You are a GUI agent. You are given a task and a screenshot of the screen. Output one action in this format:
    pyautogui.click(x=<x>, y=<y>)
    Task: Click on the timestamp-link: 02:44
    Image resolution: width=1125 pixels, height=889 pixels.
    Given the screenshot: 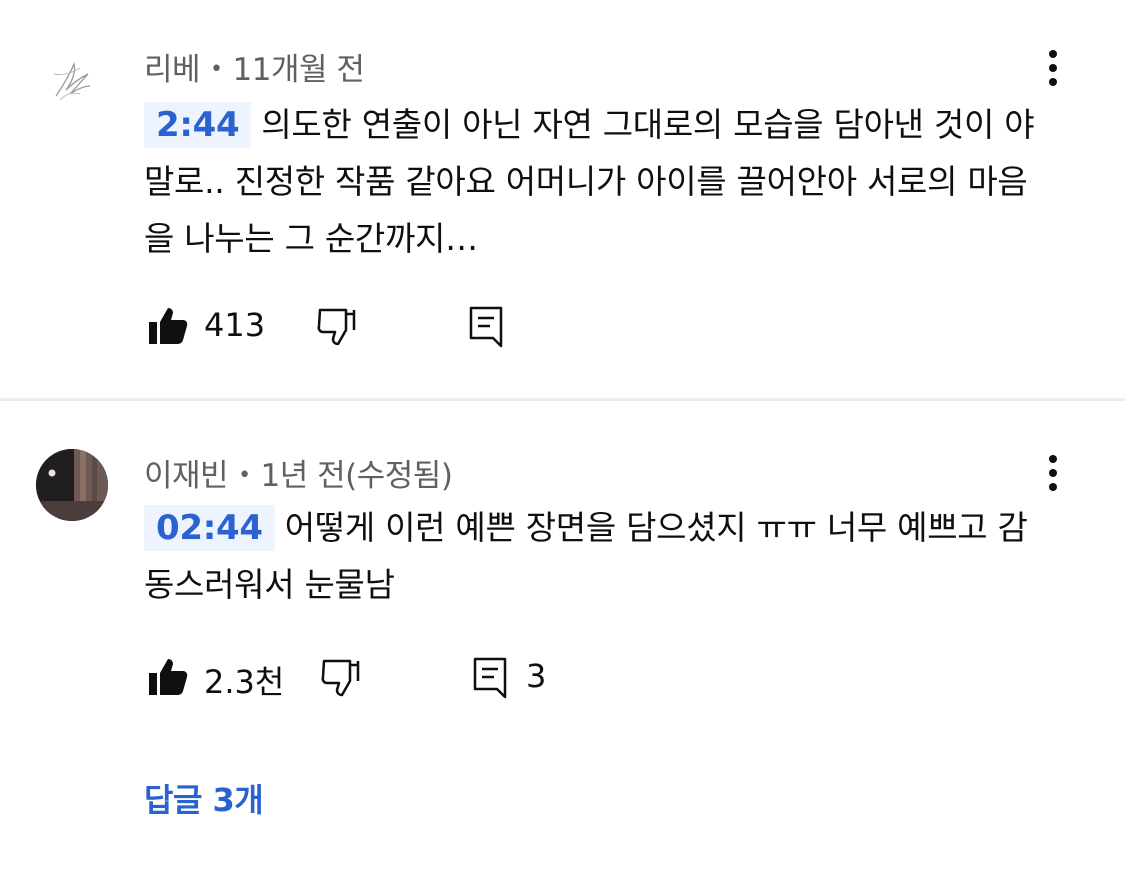 What is the action you would take?
    pyautogui.click(x=209, y=528)
    